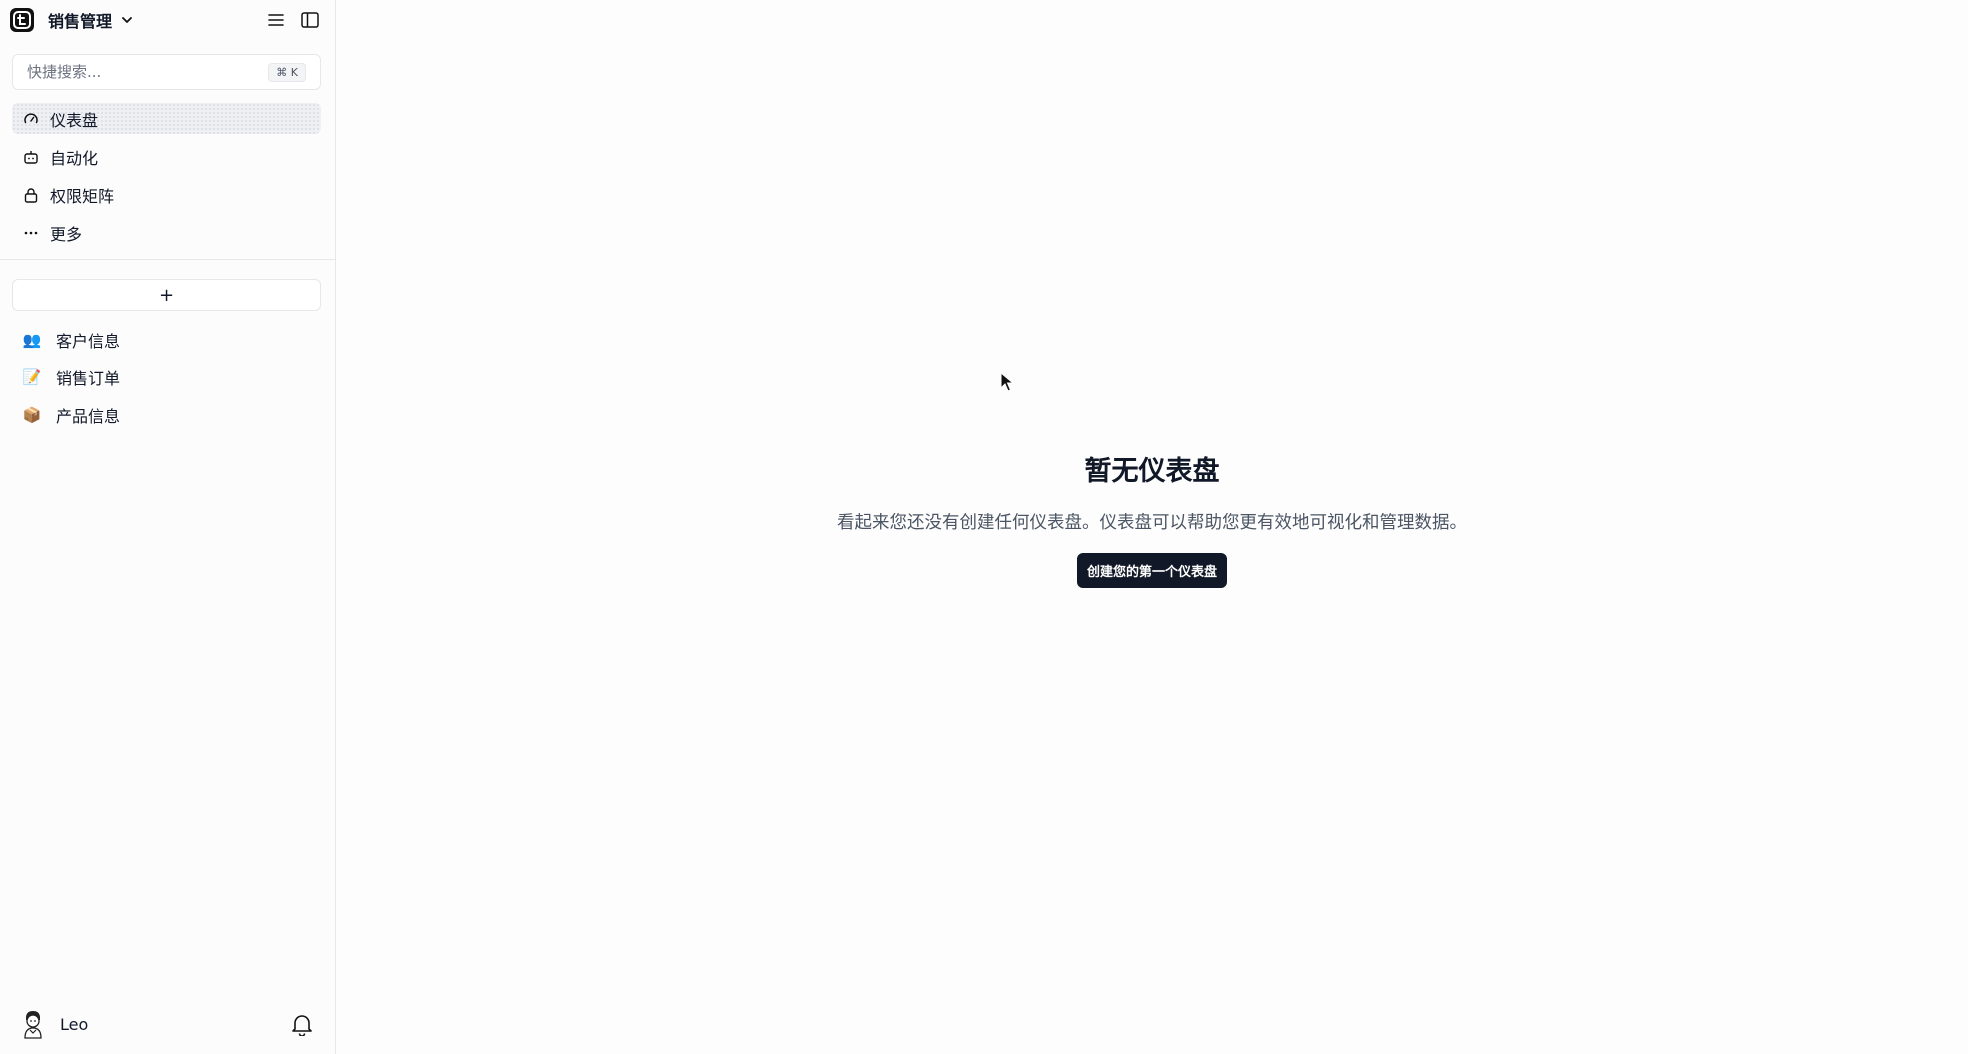 The width and height of the screenshot is (1968, 1054). I want to click on add-table-button: +, so click(166, 295).